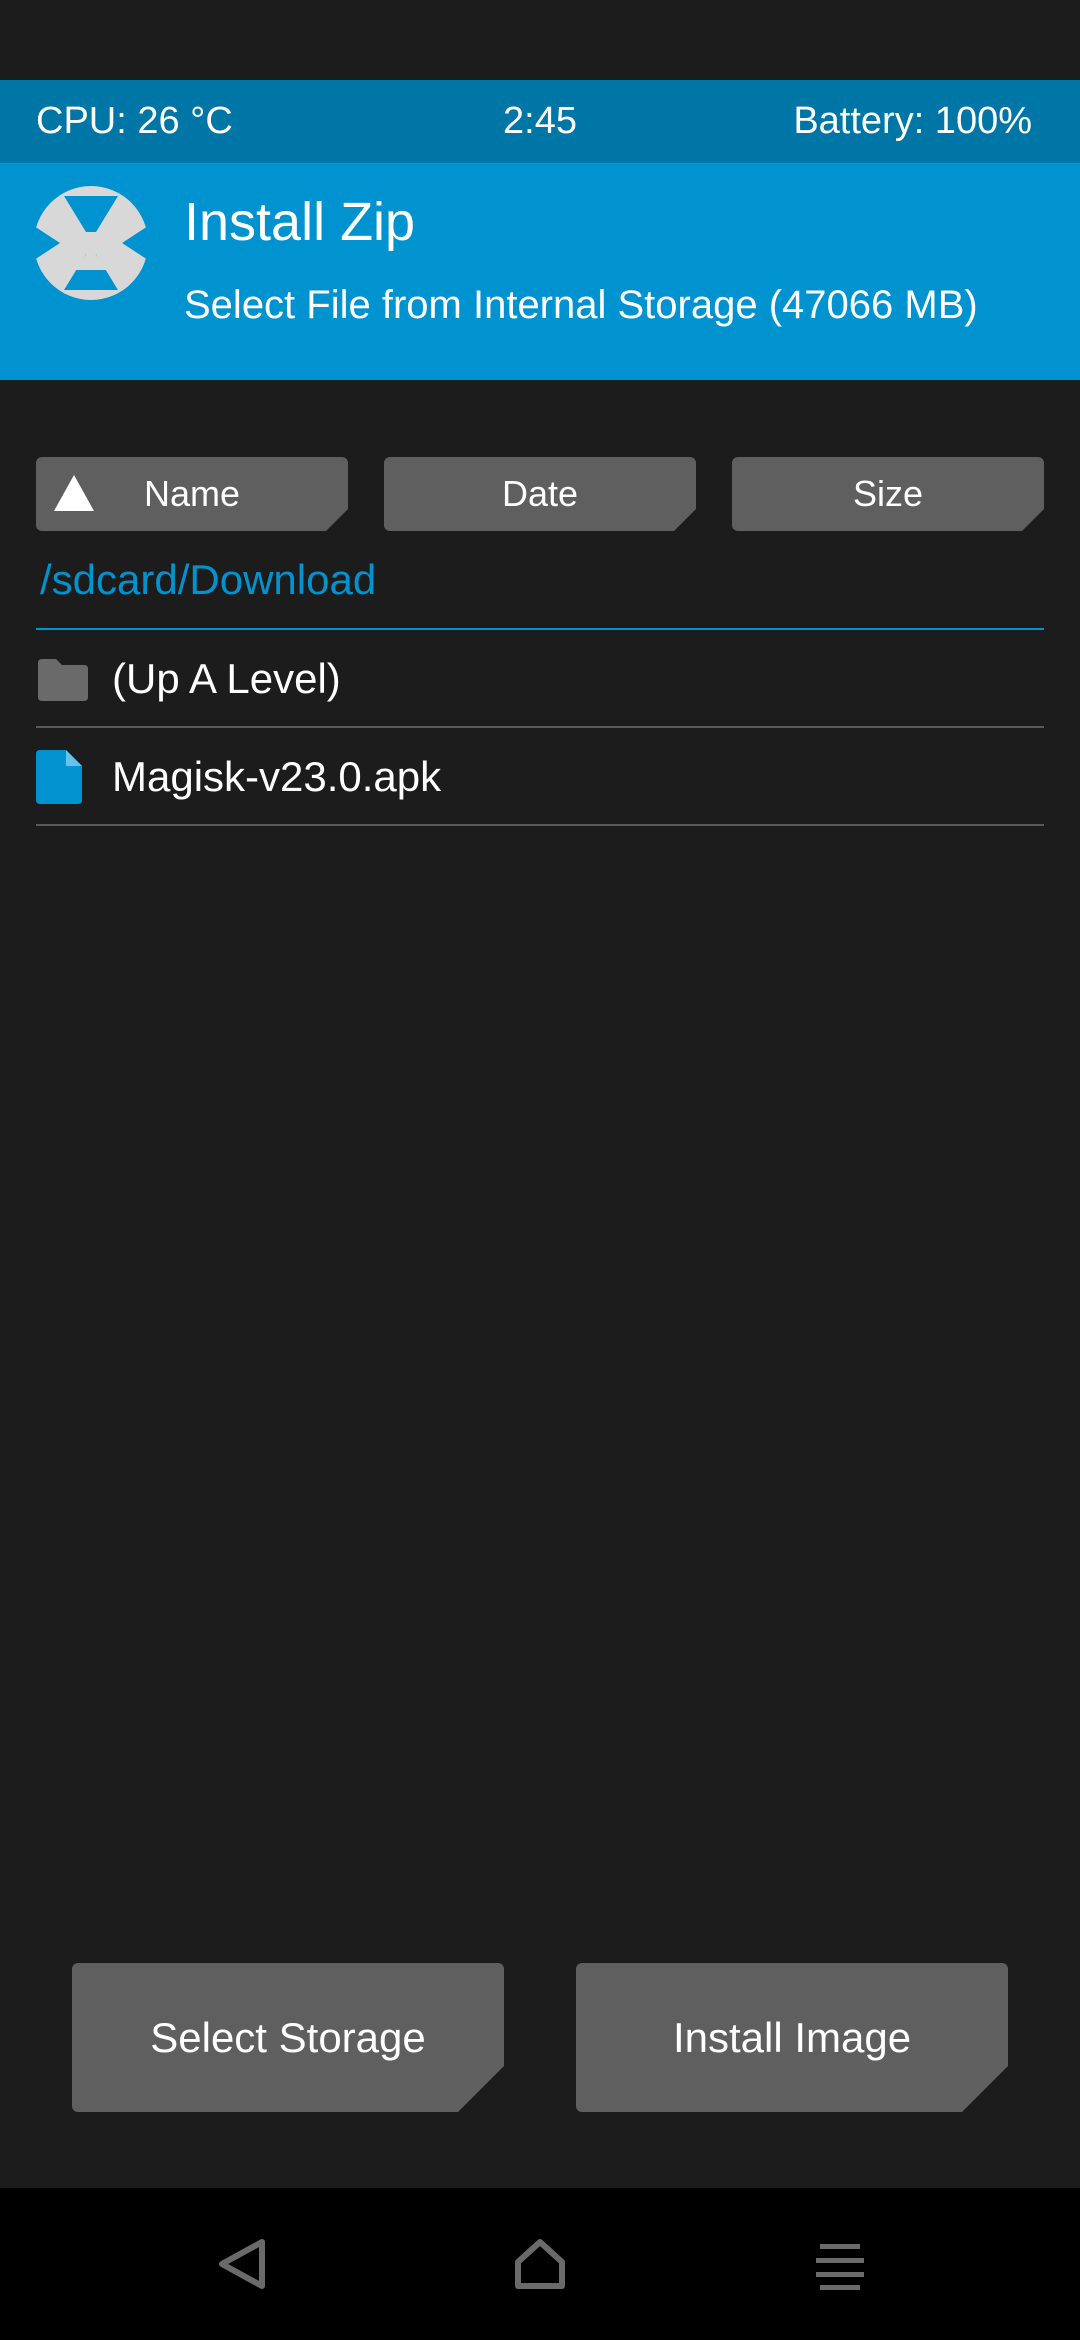 Image resolution: width=1080 pixels, height=2340 pixels. I want to click on current-path: /sdcard/Download, so click(208, 579).